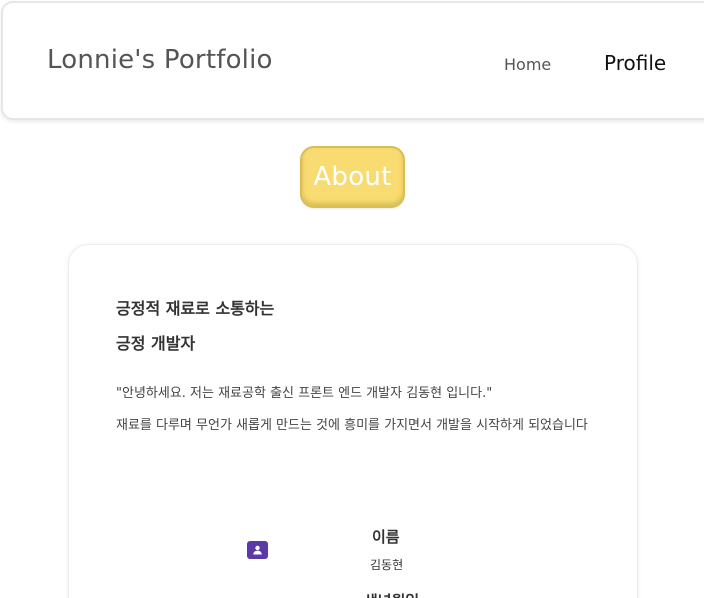 This screenshot has width=704, height=598. Describe the element at coordinates (386, 537) in the screenshot. I see `name-label: 이름` at that location.